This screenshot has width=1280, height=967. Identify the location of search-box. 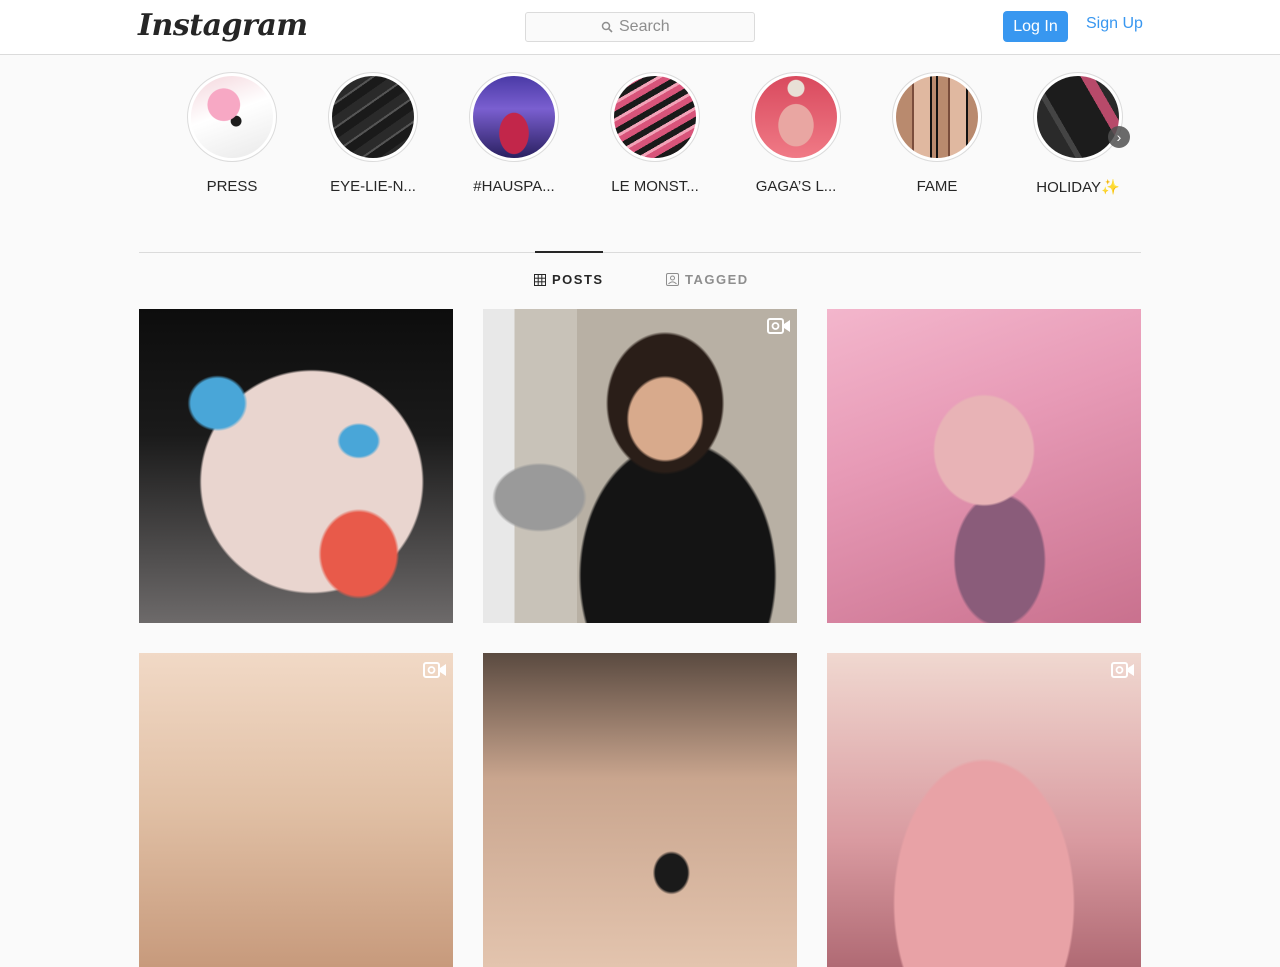
(640, 27).